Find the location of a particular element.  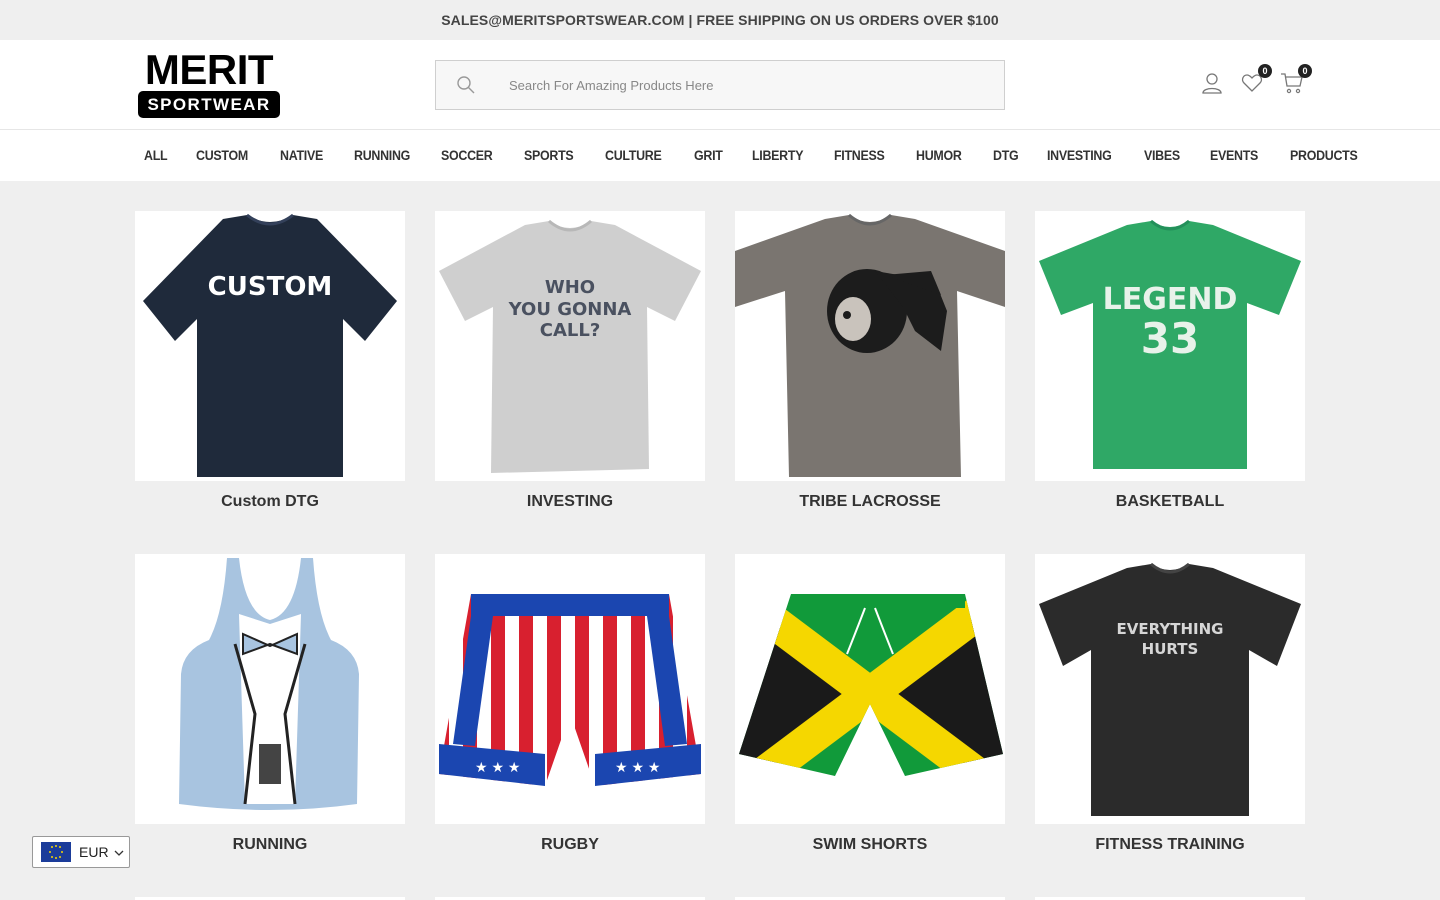

product-image-tshirt: WHO YOU GONNA CALL? is located at coordinates (570, 346).